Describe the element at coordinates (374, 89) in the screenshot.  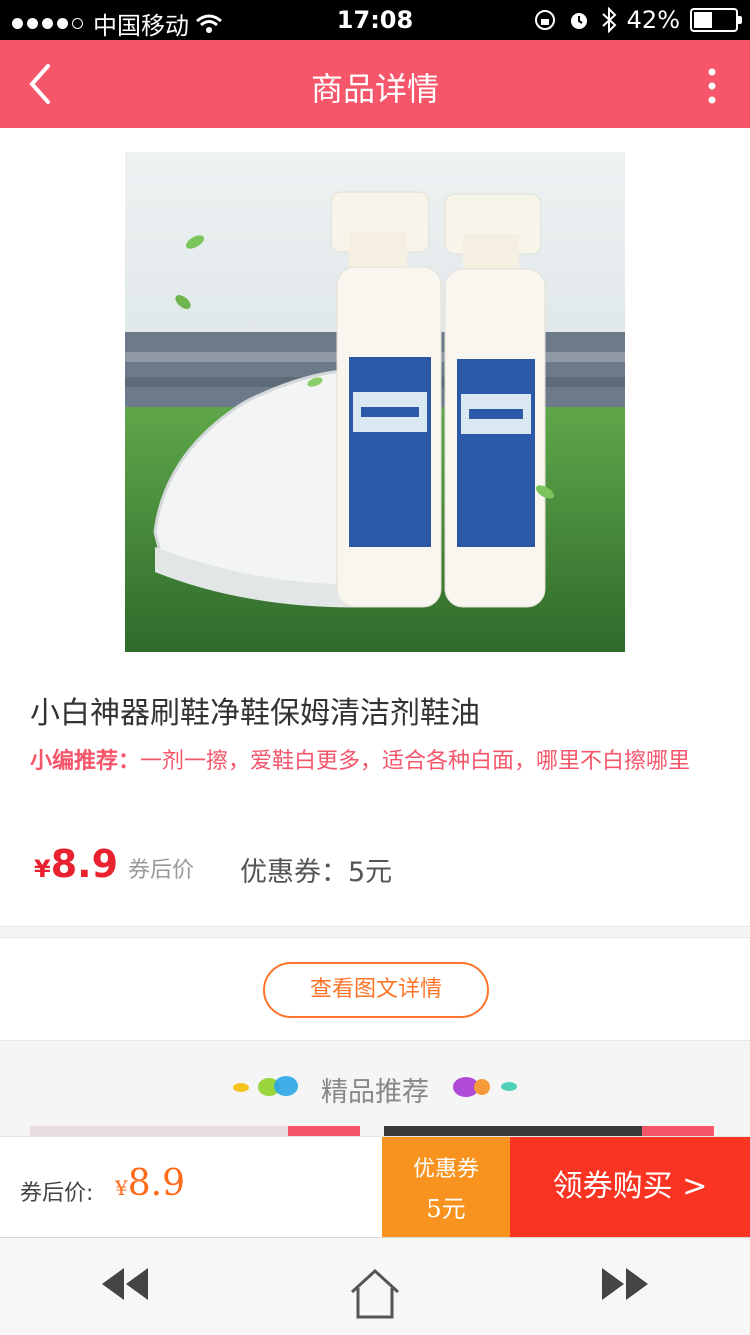
I see `page-title: 商品详情` at that location.